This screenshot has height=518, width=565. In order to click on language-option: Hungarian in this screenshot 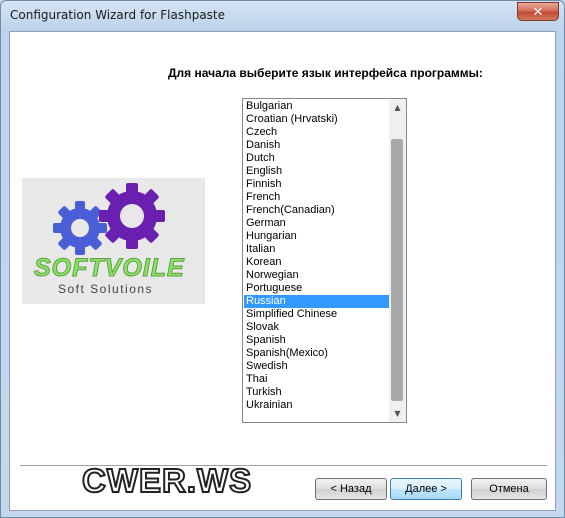, I will do `click(316, 236)`.